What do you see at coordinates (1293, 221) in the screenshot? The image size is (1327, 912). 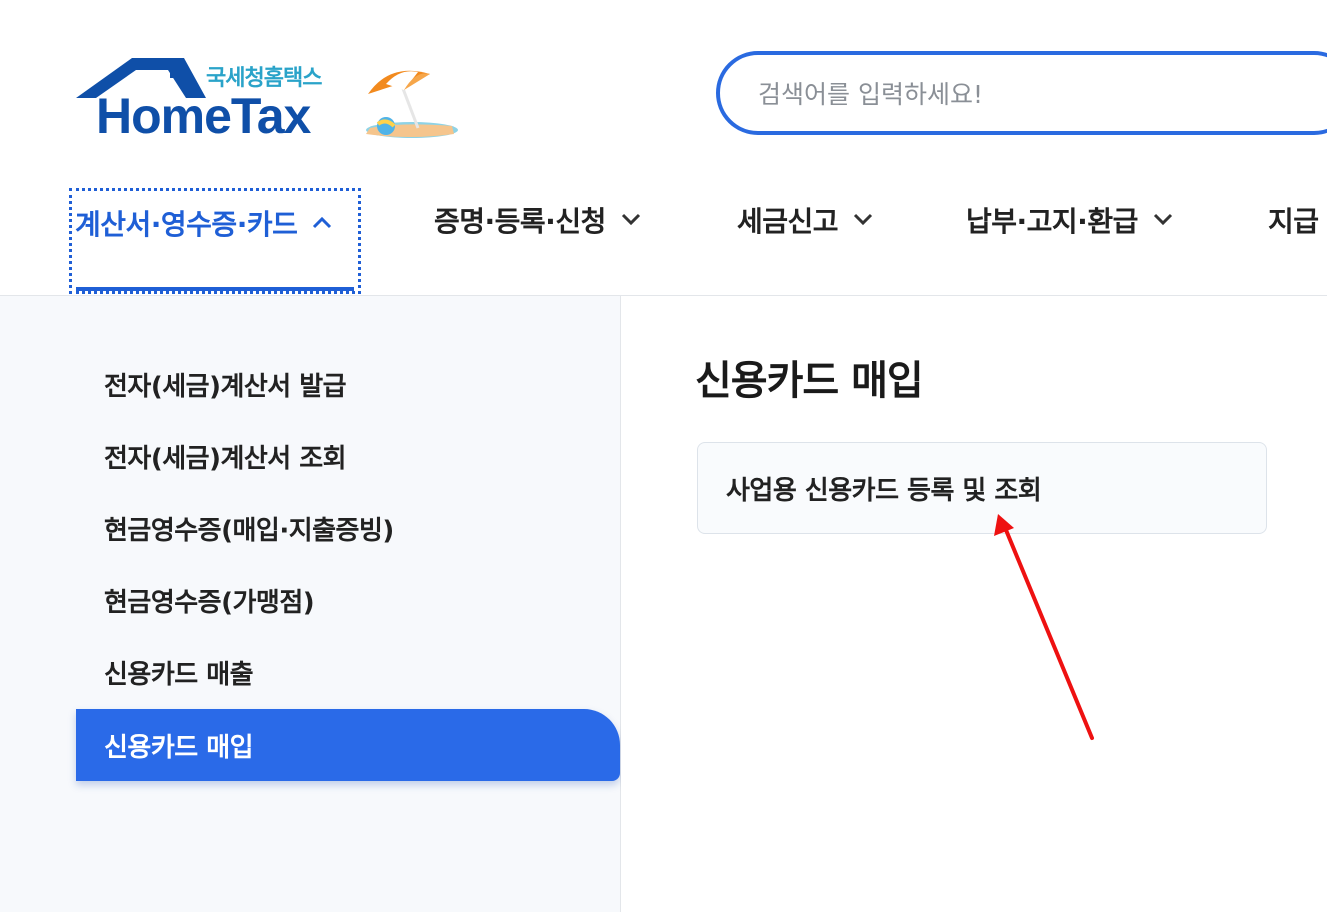 I see `nav-item-label: 지급` at bounding box center [1293, 221].